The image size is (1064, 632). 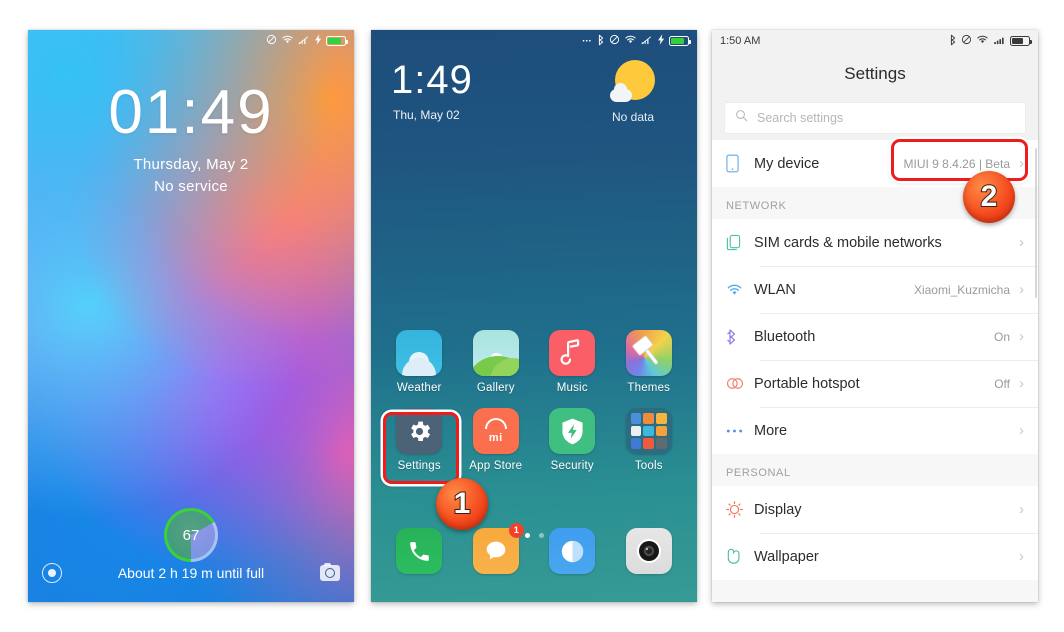 What do you see at coordinates (875, 383) in the screenshot?
I see `row-portable-hotspot: Portable hotspot Off ›` at bounding box center [875, 383].